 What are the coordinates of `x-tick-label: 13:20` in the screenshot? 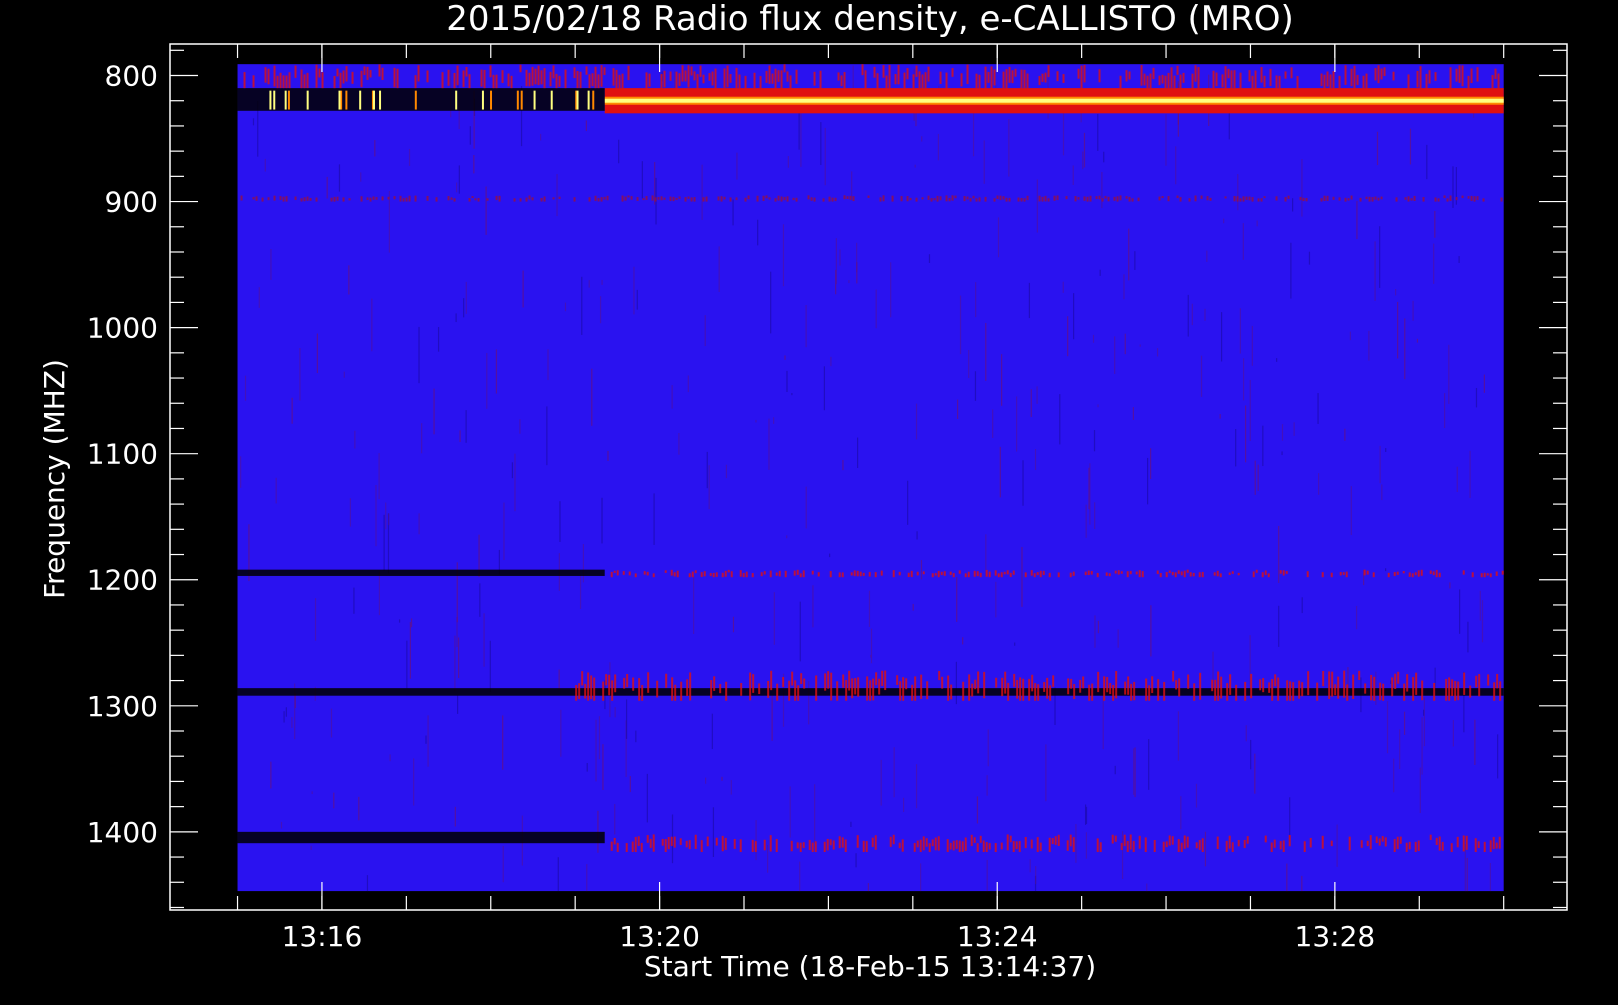 It's located at (659, 936).